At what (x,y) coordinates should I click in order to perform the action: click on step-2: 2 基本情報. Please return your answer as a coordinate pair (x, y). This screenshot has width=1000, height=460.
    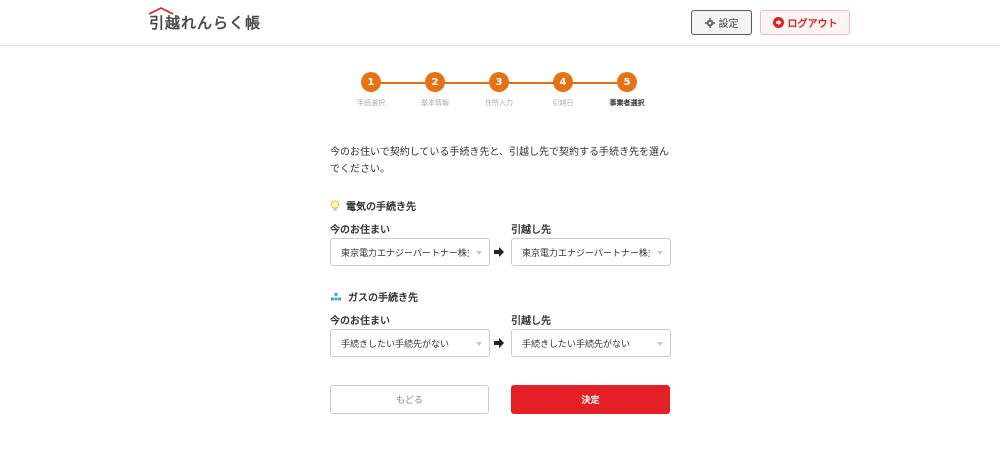
    Looking at the image, I should click on (435, 90).